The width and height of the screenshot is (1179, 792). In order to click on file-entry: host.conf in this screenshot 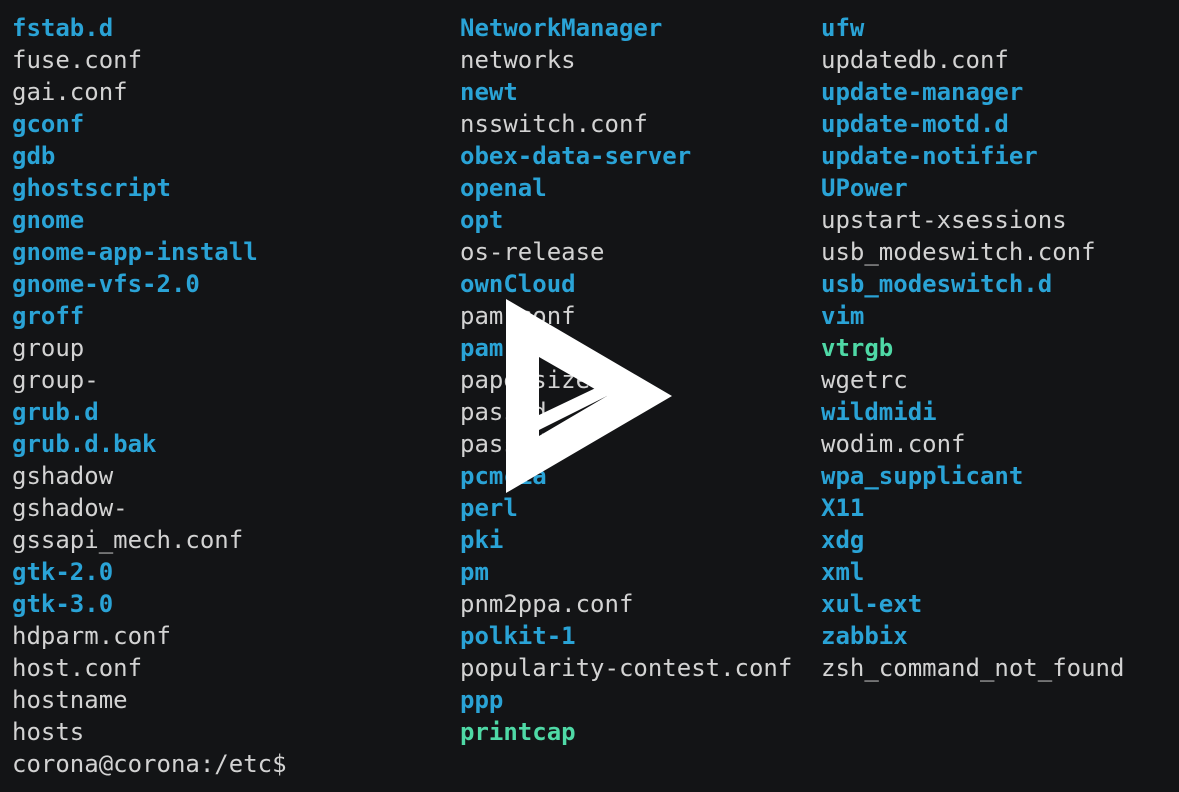, I will do `click(77, 668)`.